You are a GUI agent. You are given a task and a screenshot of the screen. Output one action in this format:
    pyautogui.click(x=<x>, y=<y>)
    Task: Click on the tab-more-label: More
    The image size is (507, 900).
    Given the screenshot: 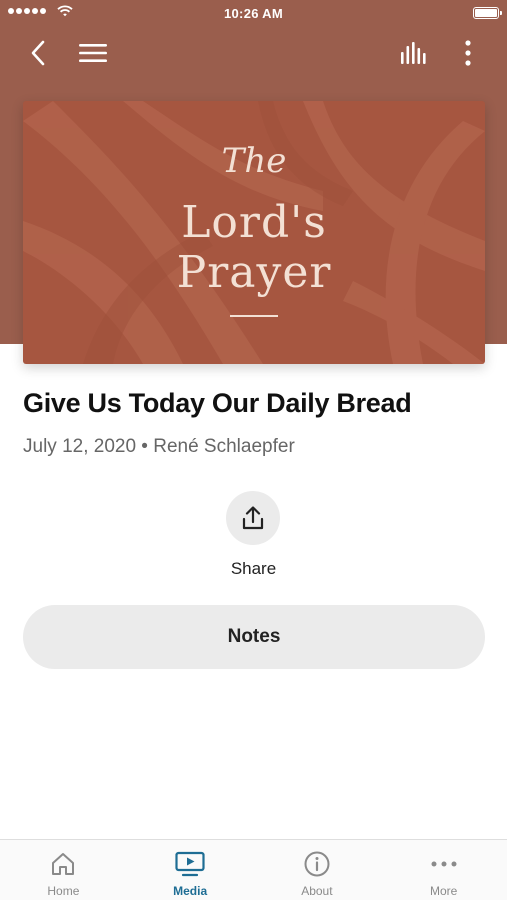 What is the action you would take?
    pyautogui.click(x=443, y=891)
    